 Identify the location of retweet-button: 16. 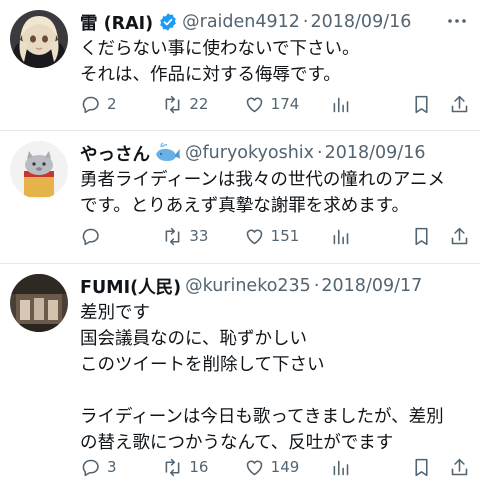
(202, 467).